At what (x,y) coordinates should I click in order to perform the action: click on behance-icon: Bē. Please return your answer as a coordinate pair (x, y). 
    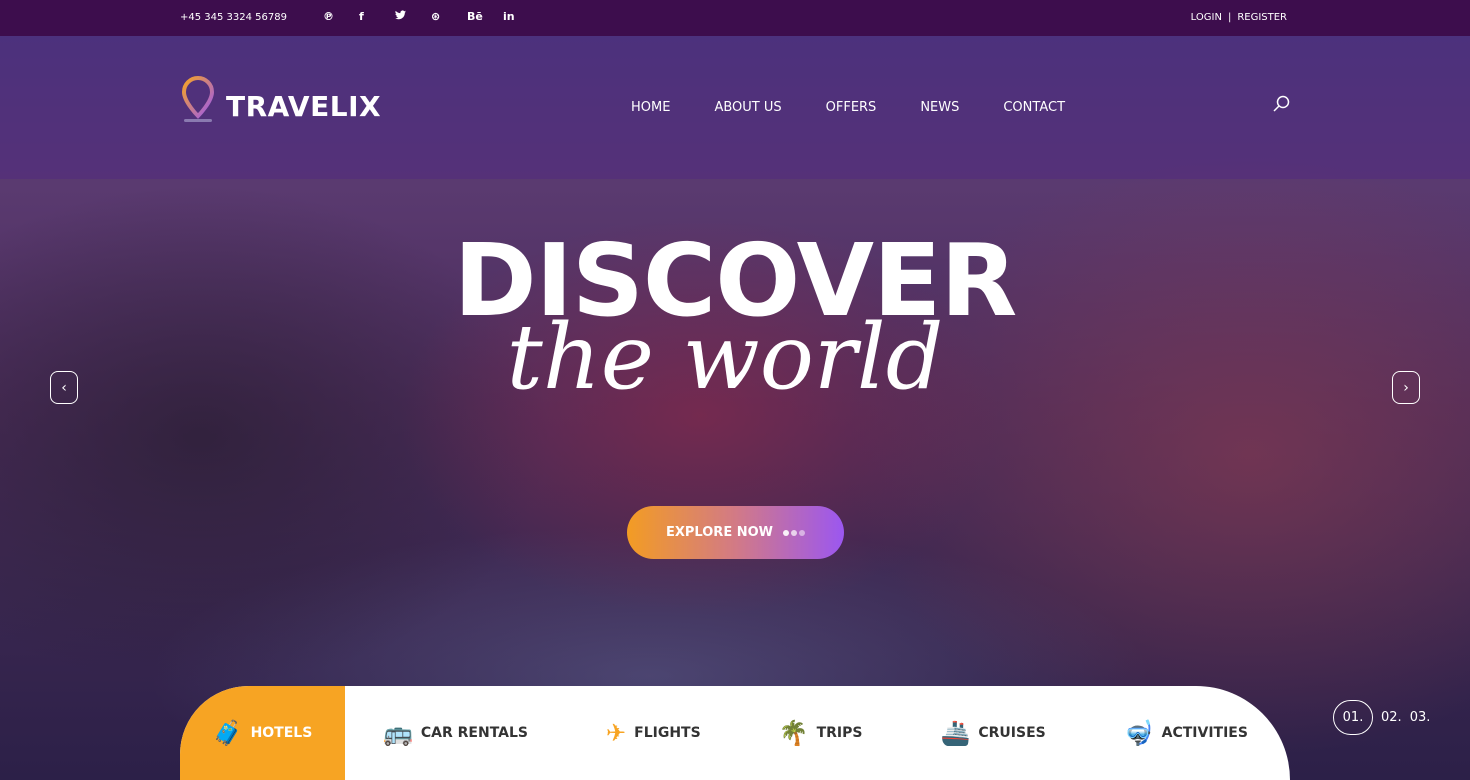
    Looking at the image, I should click on (485, 16).